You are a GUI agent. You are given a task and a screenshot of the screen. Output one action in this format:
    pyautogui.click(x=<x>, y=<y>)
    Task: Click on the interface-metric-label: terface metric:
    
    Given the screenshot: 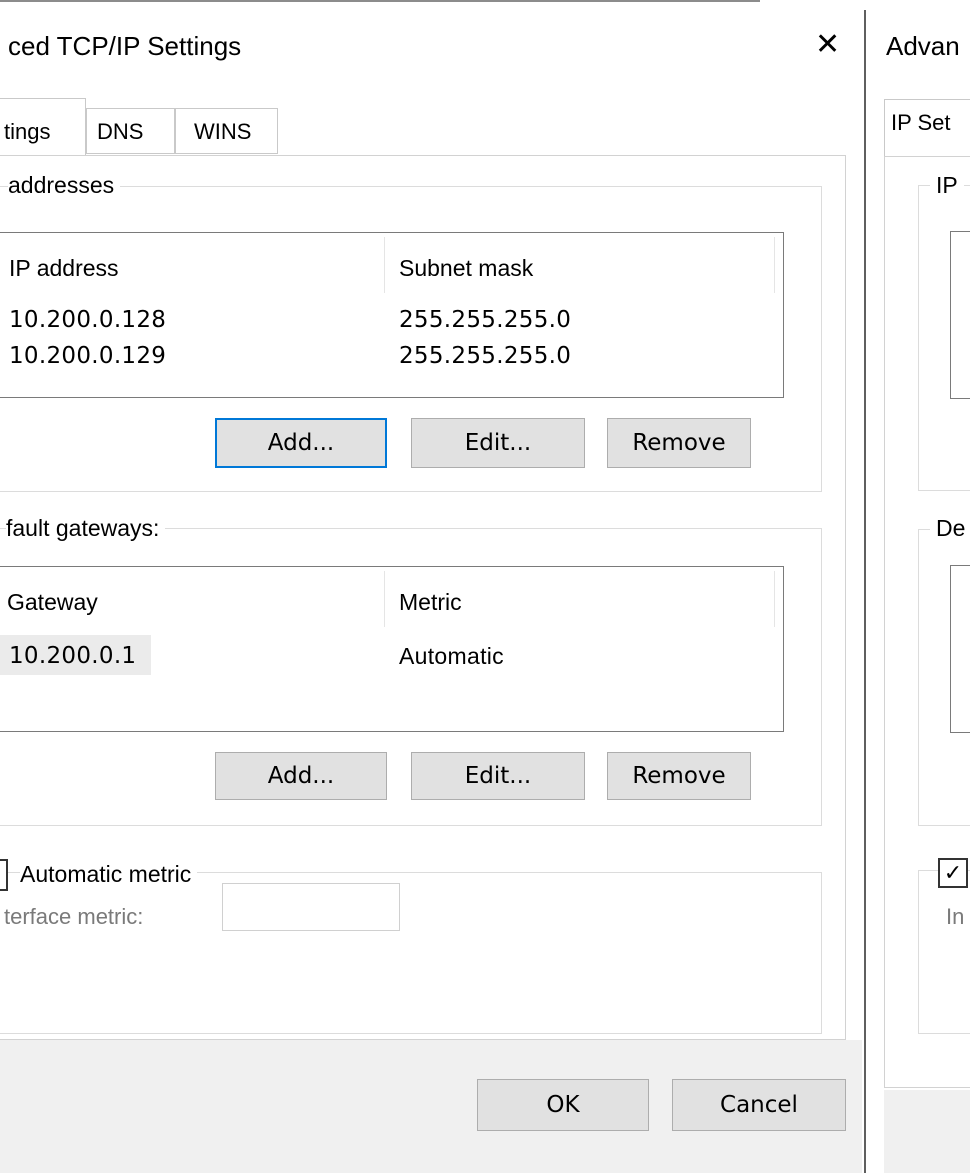 What is the action you would take?
    pyautogui.click(x=74, y=916)
    